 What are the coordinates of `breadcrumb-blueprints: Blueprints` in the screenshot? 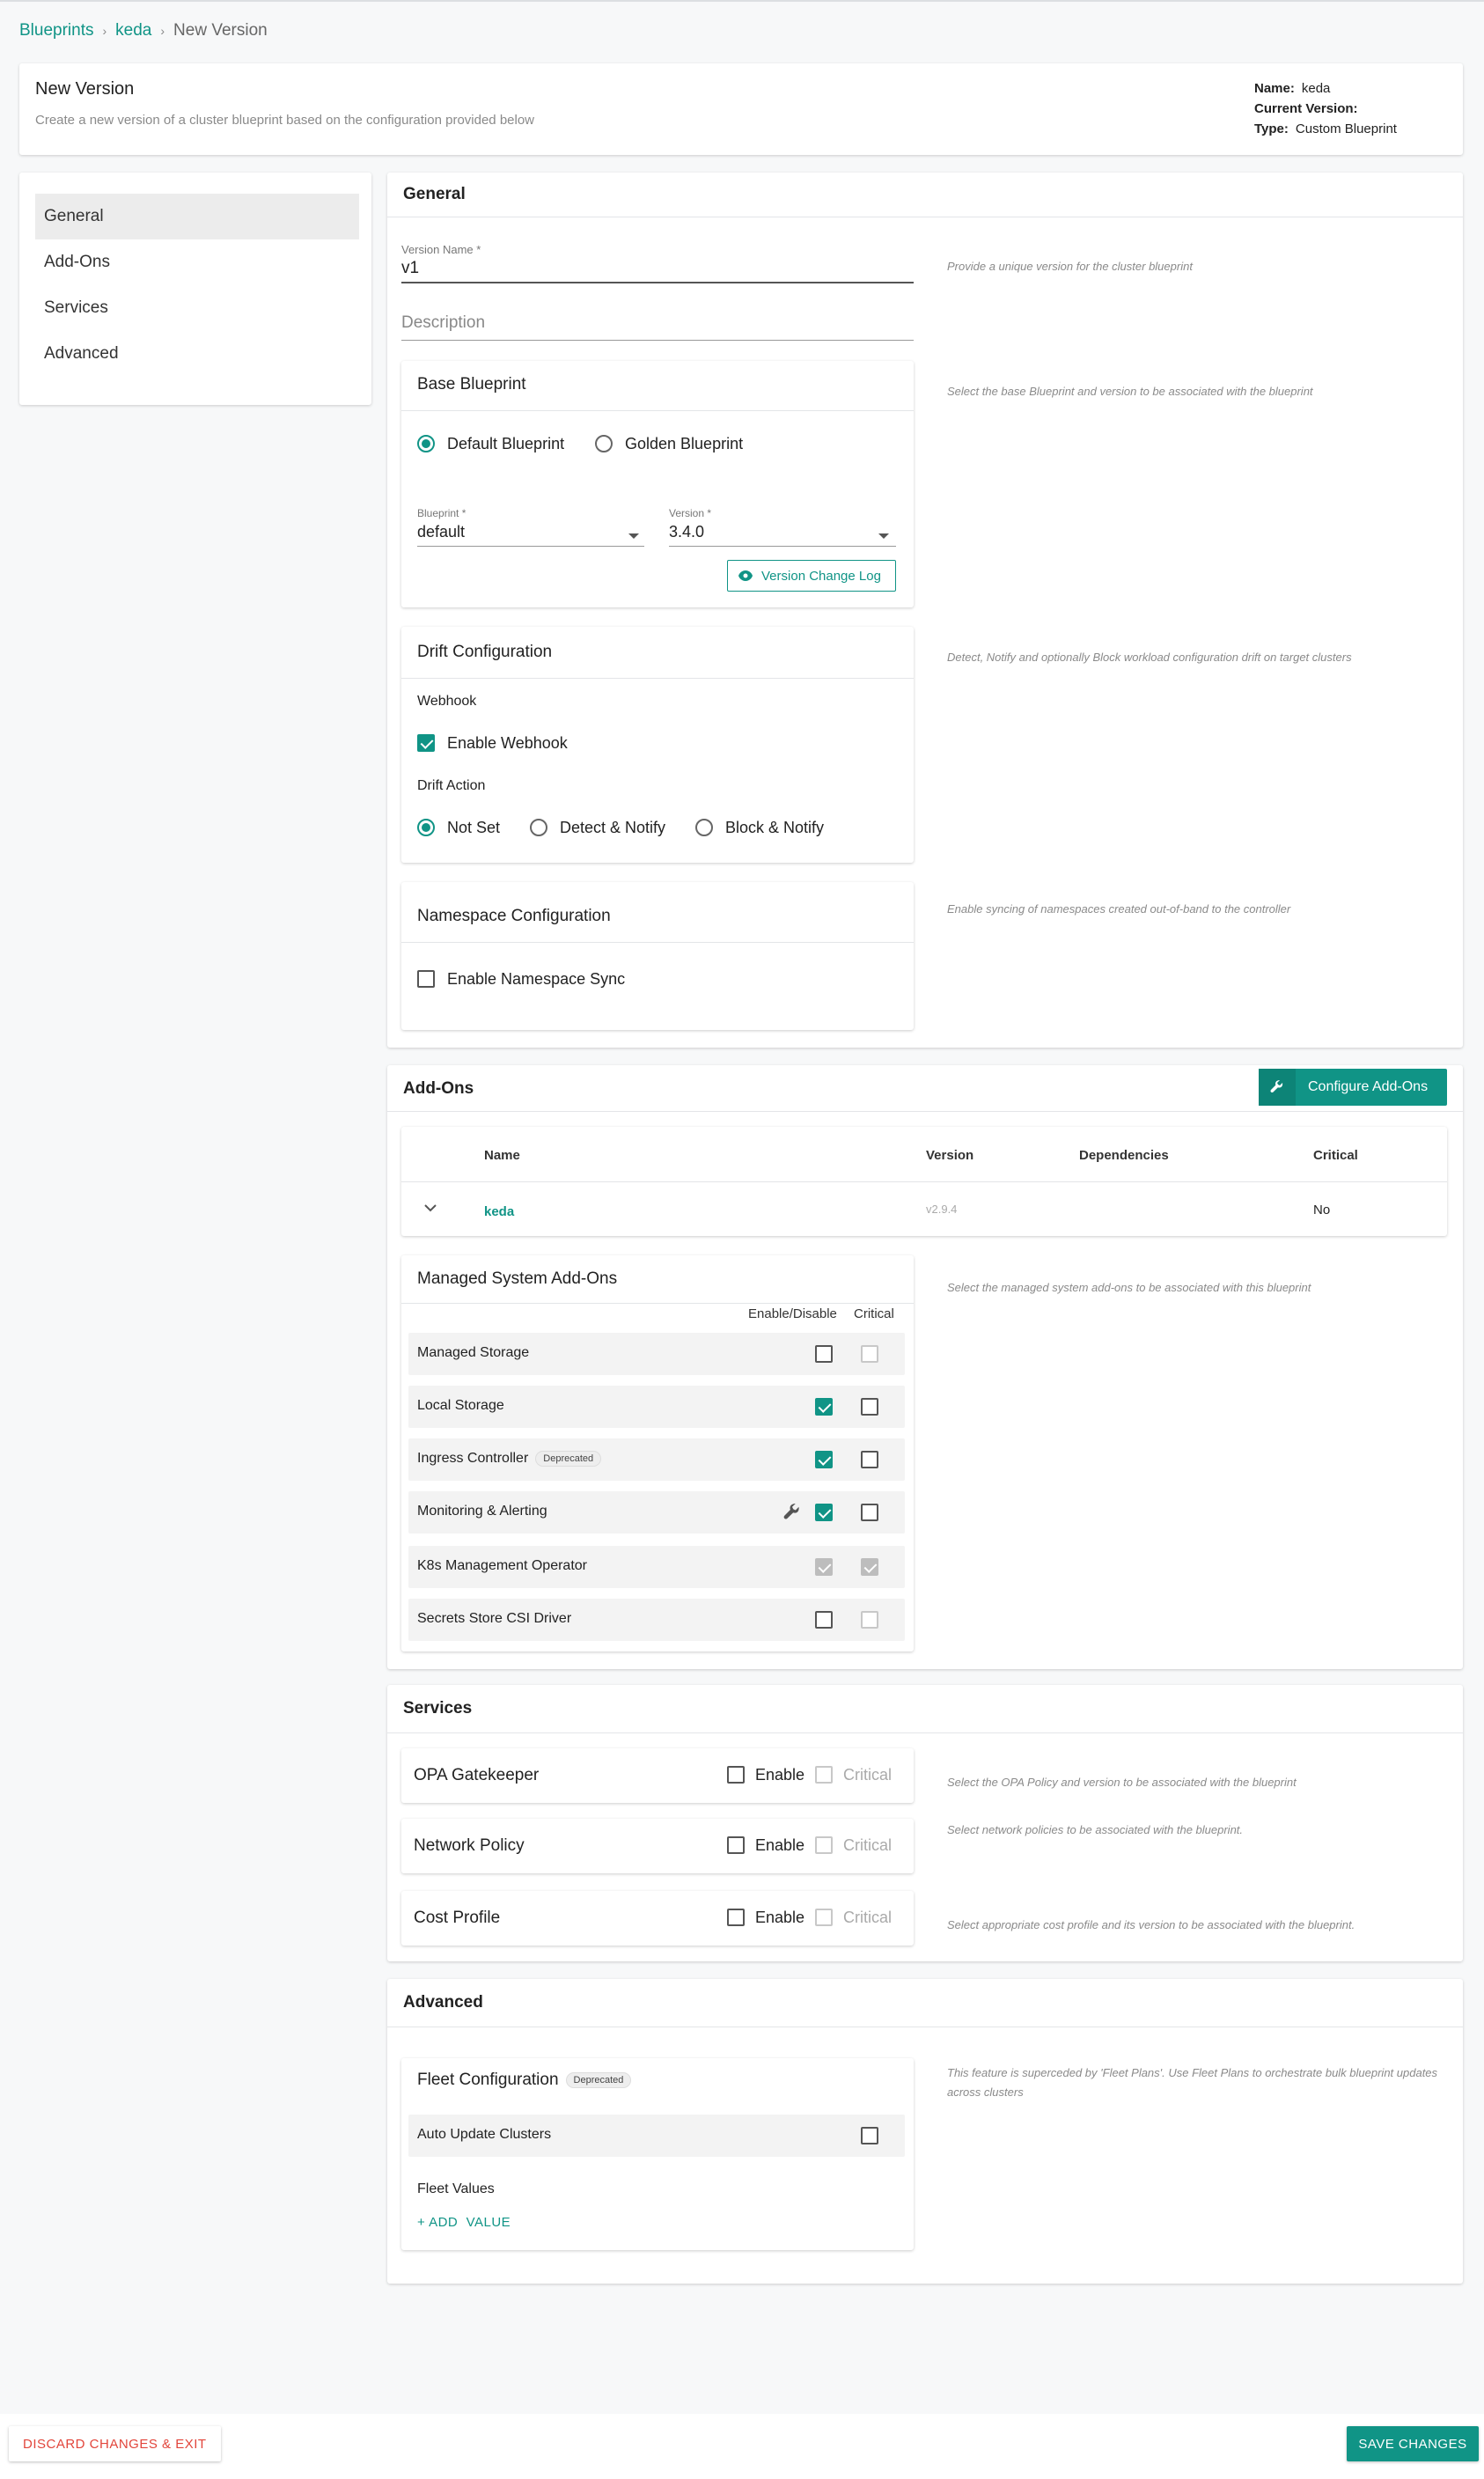 It's located at (56, 30).